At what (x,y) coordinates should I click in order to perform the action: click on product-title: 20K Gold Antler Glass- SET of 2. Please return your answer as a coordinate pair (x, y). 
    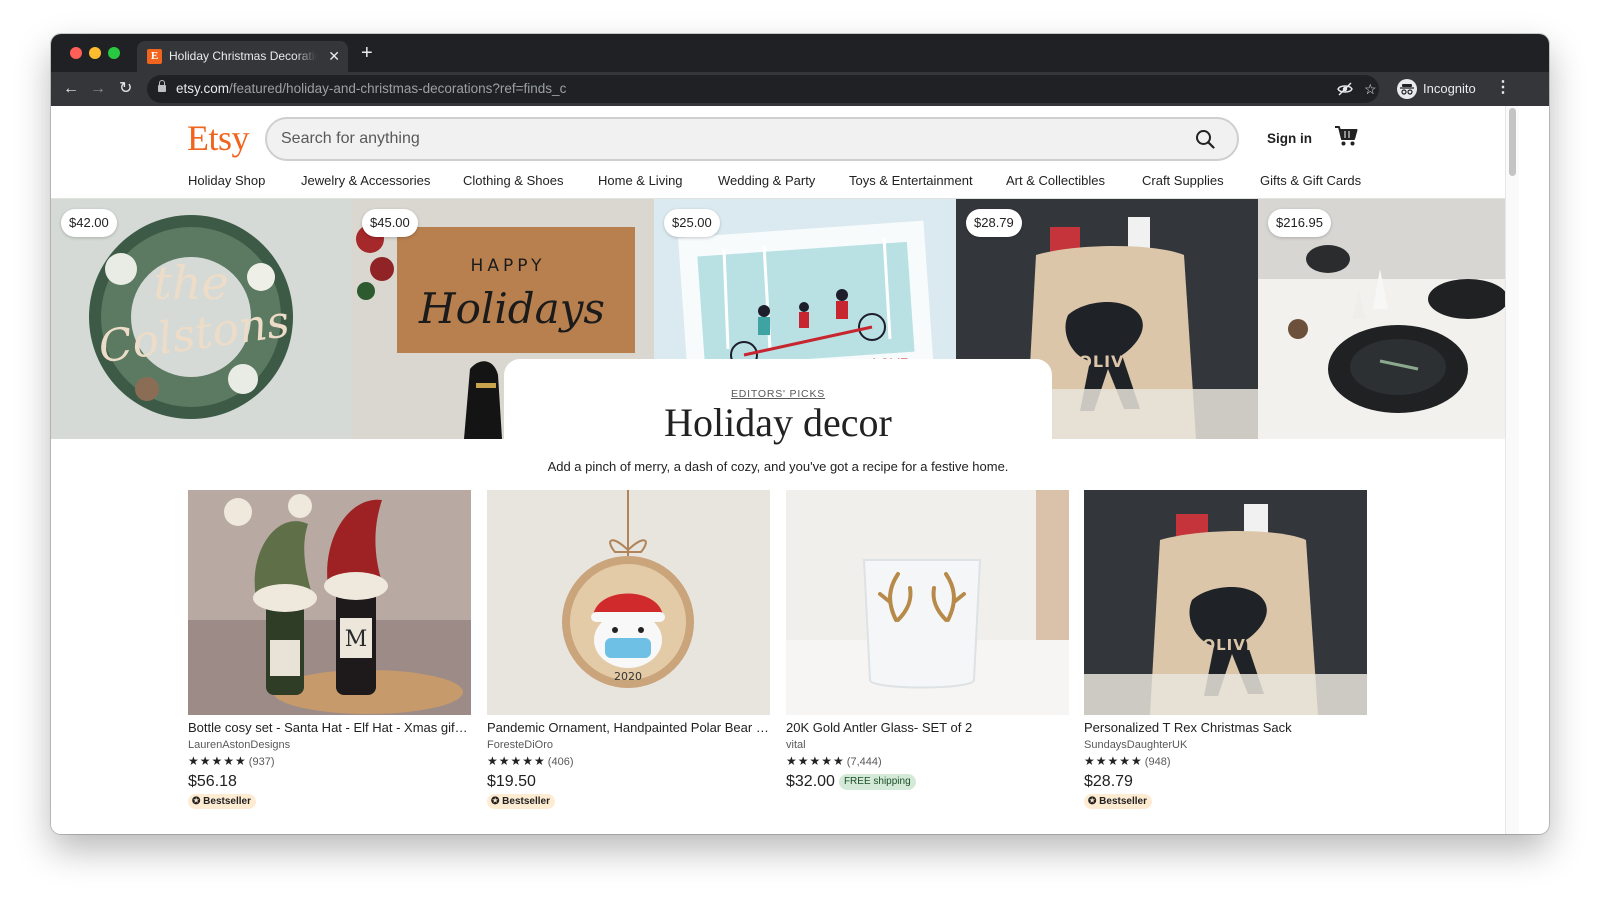
    Looking at the image, I should click on (927, 727).